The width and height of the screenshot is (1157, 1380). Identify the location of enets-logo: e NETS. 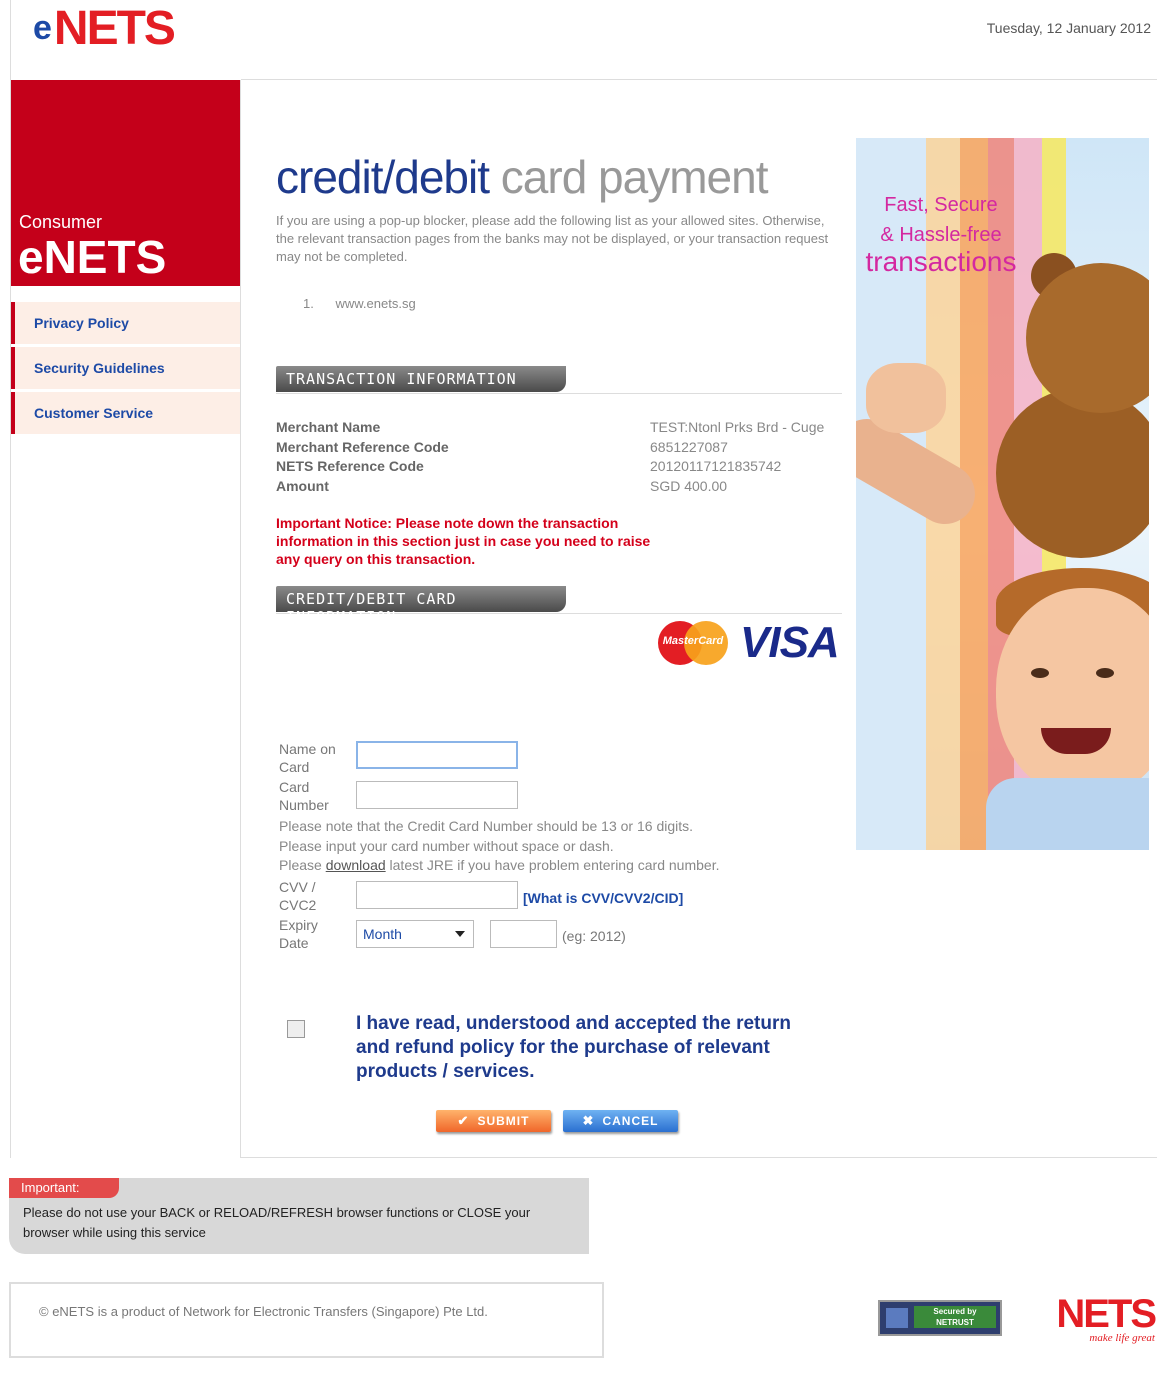
(104, 28).